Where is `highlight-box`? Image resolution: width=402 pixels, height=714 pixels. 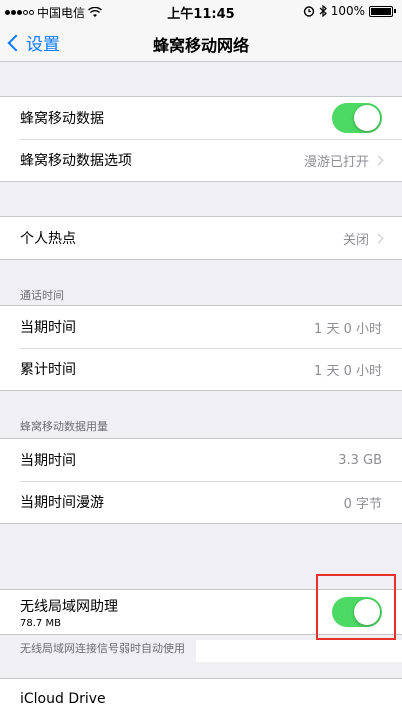 highlight-box is located at coordinates (356, 607).